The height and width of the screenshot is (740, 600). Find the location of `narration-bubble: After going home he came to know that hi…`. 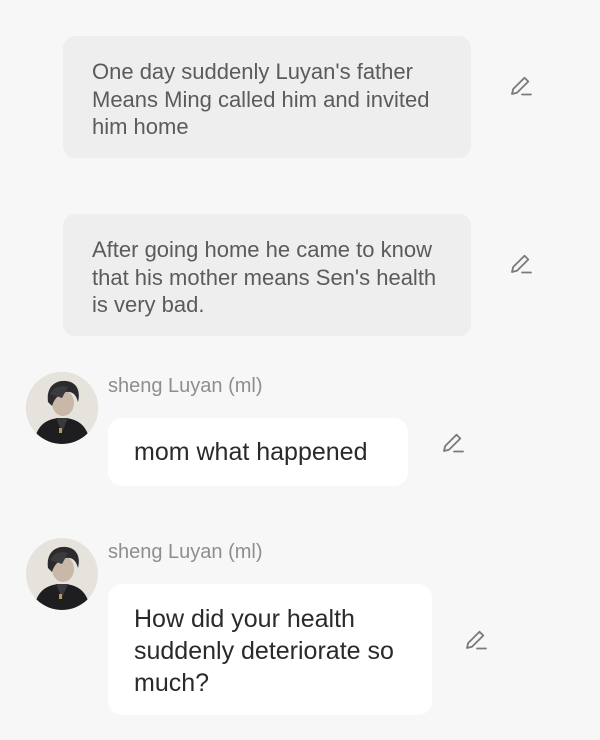

narration-bubble: After going home he came to know that hi… is located at coordinates (267, 275).